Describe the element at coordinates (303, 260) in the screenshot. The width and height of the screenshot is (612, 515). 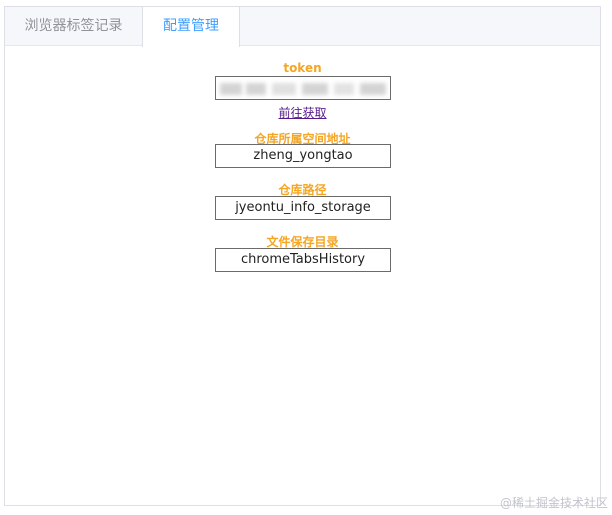
I see `save-dir-field: chromeTabsHistory` at that location.